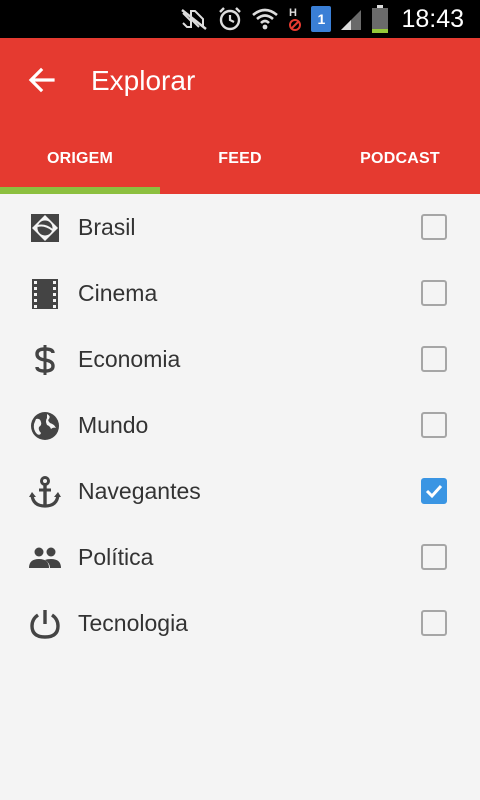 The image size is (480, 800). Describe the element at coordinates (45, 294) in the screenshot. I see `film-icon` at that location.